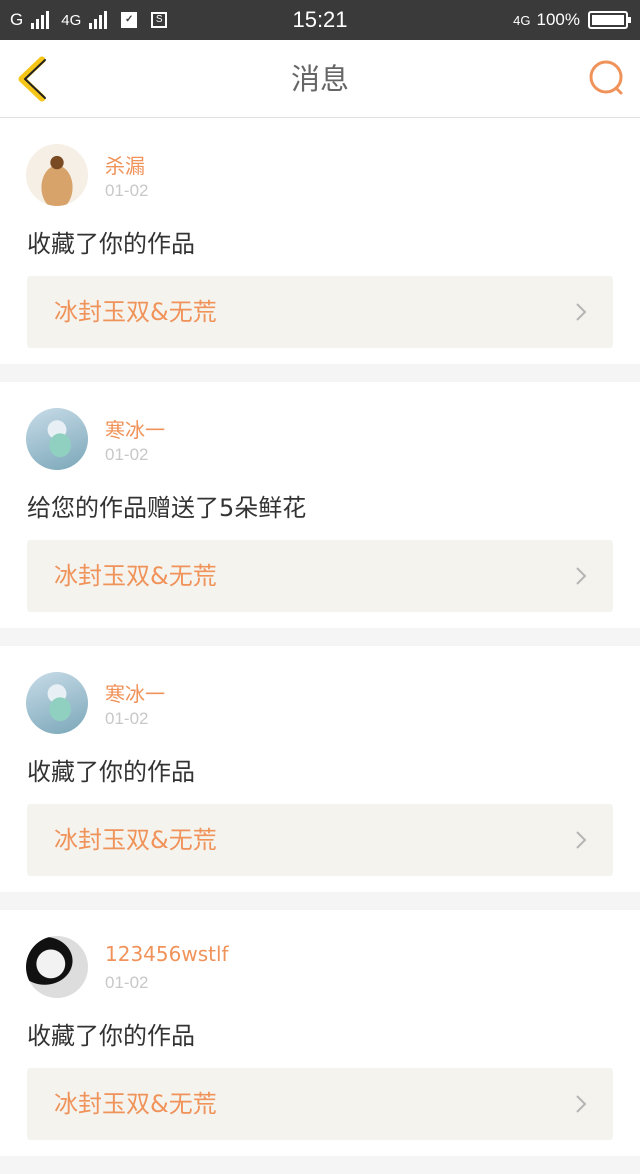 This screenshot has height=1174, width=640. Describe the element at coordinates (558, 19) in the screenshot. I see `battery-percent: 100%` at that location.